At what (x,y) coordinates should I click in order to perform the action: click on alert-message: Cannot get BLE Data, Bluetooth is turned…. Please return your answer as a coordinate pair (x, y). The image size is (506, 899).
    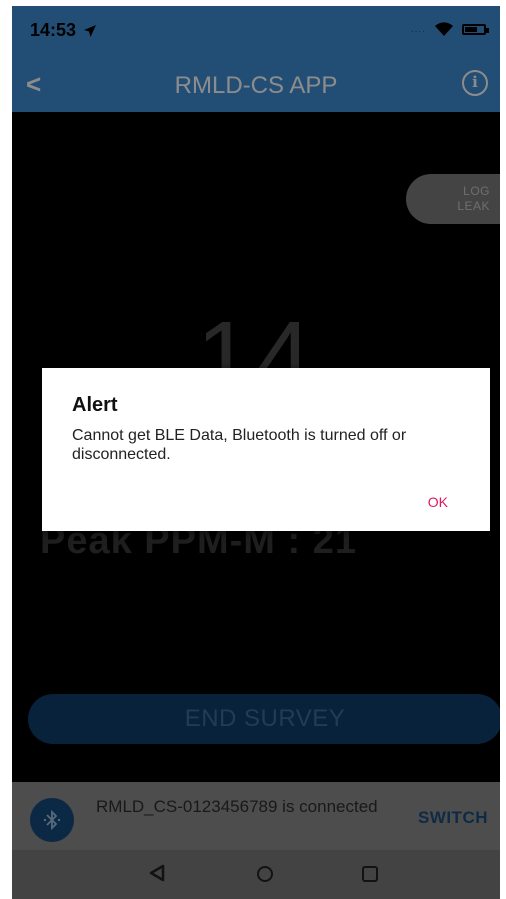
    Looking at the image, I should click on (239, 445).